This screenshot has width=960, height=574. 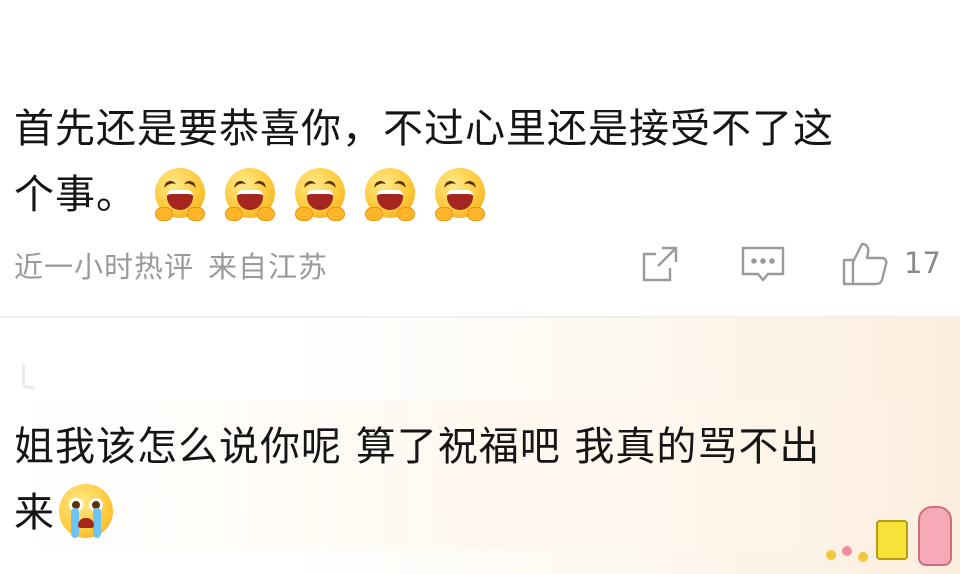 I want to click on comment-1-line-2-text: 个事。, so click(x=75, y=195).